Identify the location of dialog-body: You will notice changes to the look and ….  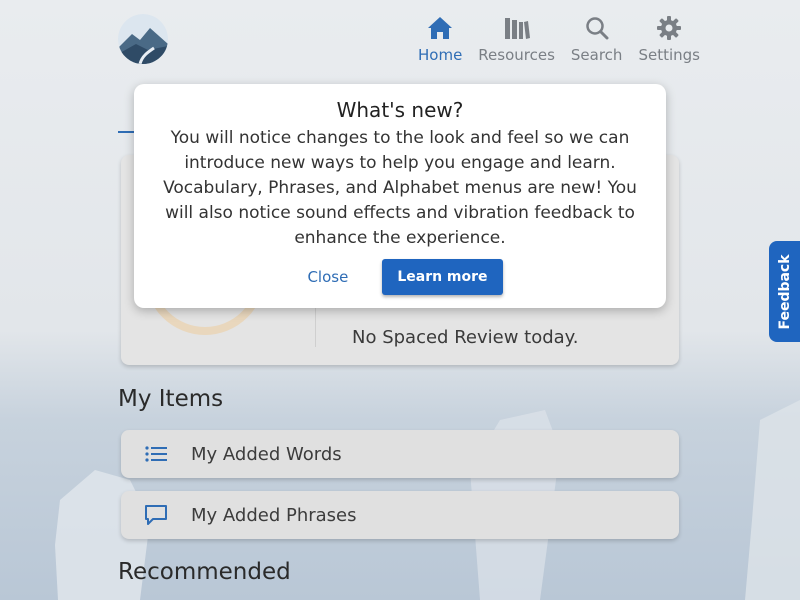
(400, 188).